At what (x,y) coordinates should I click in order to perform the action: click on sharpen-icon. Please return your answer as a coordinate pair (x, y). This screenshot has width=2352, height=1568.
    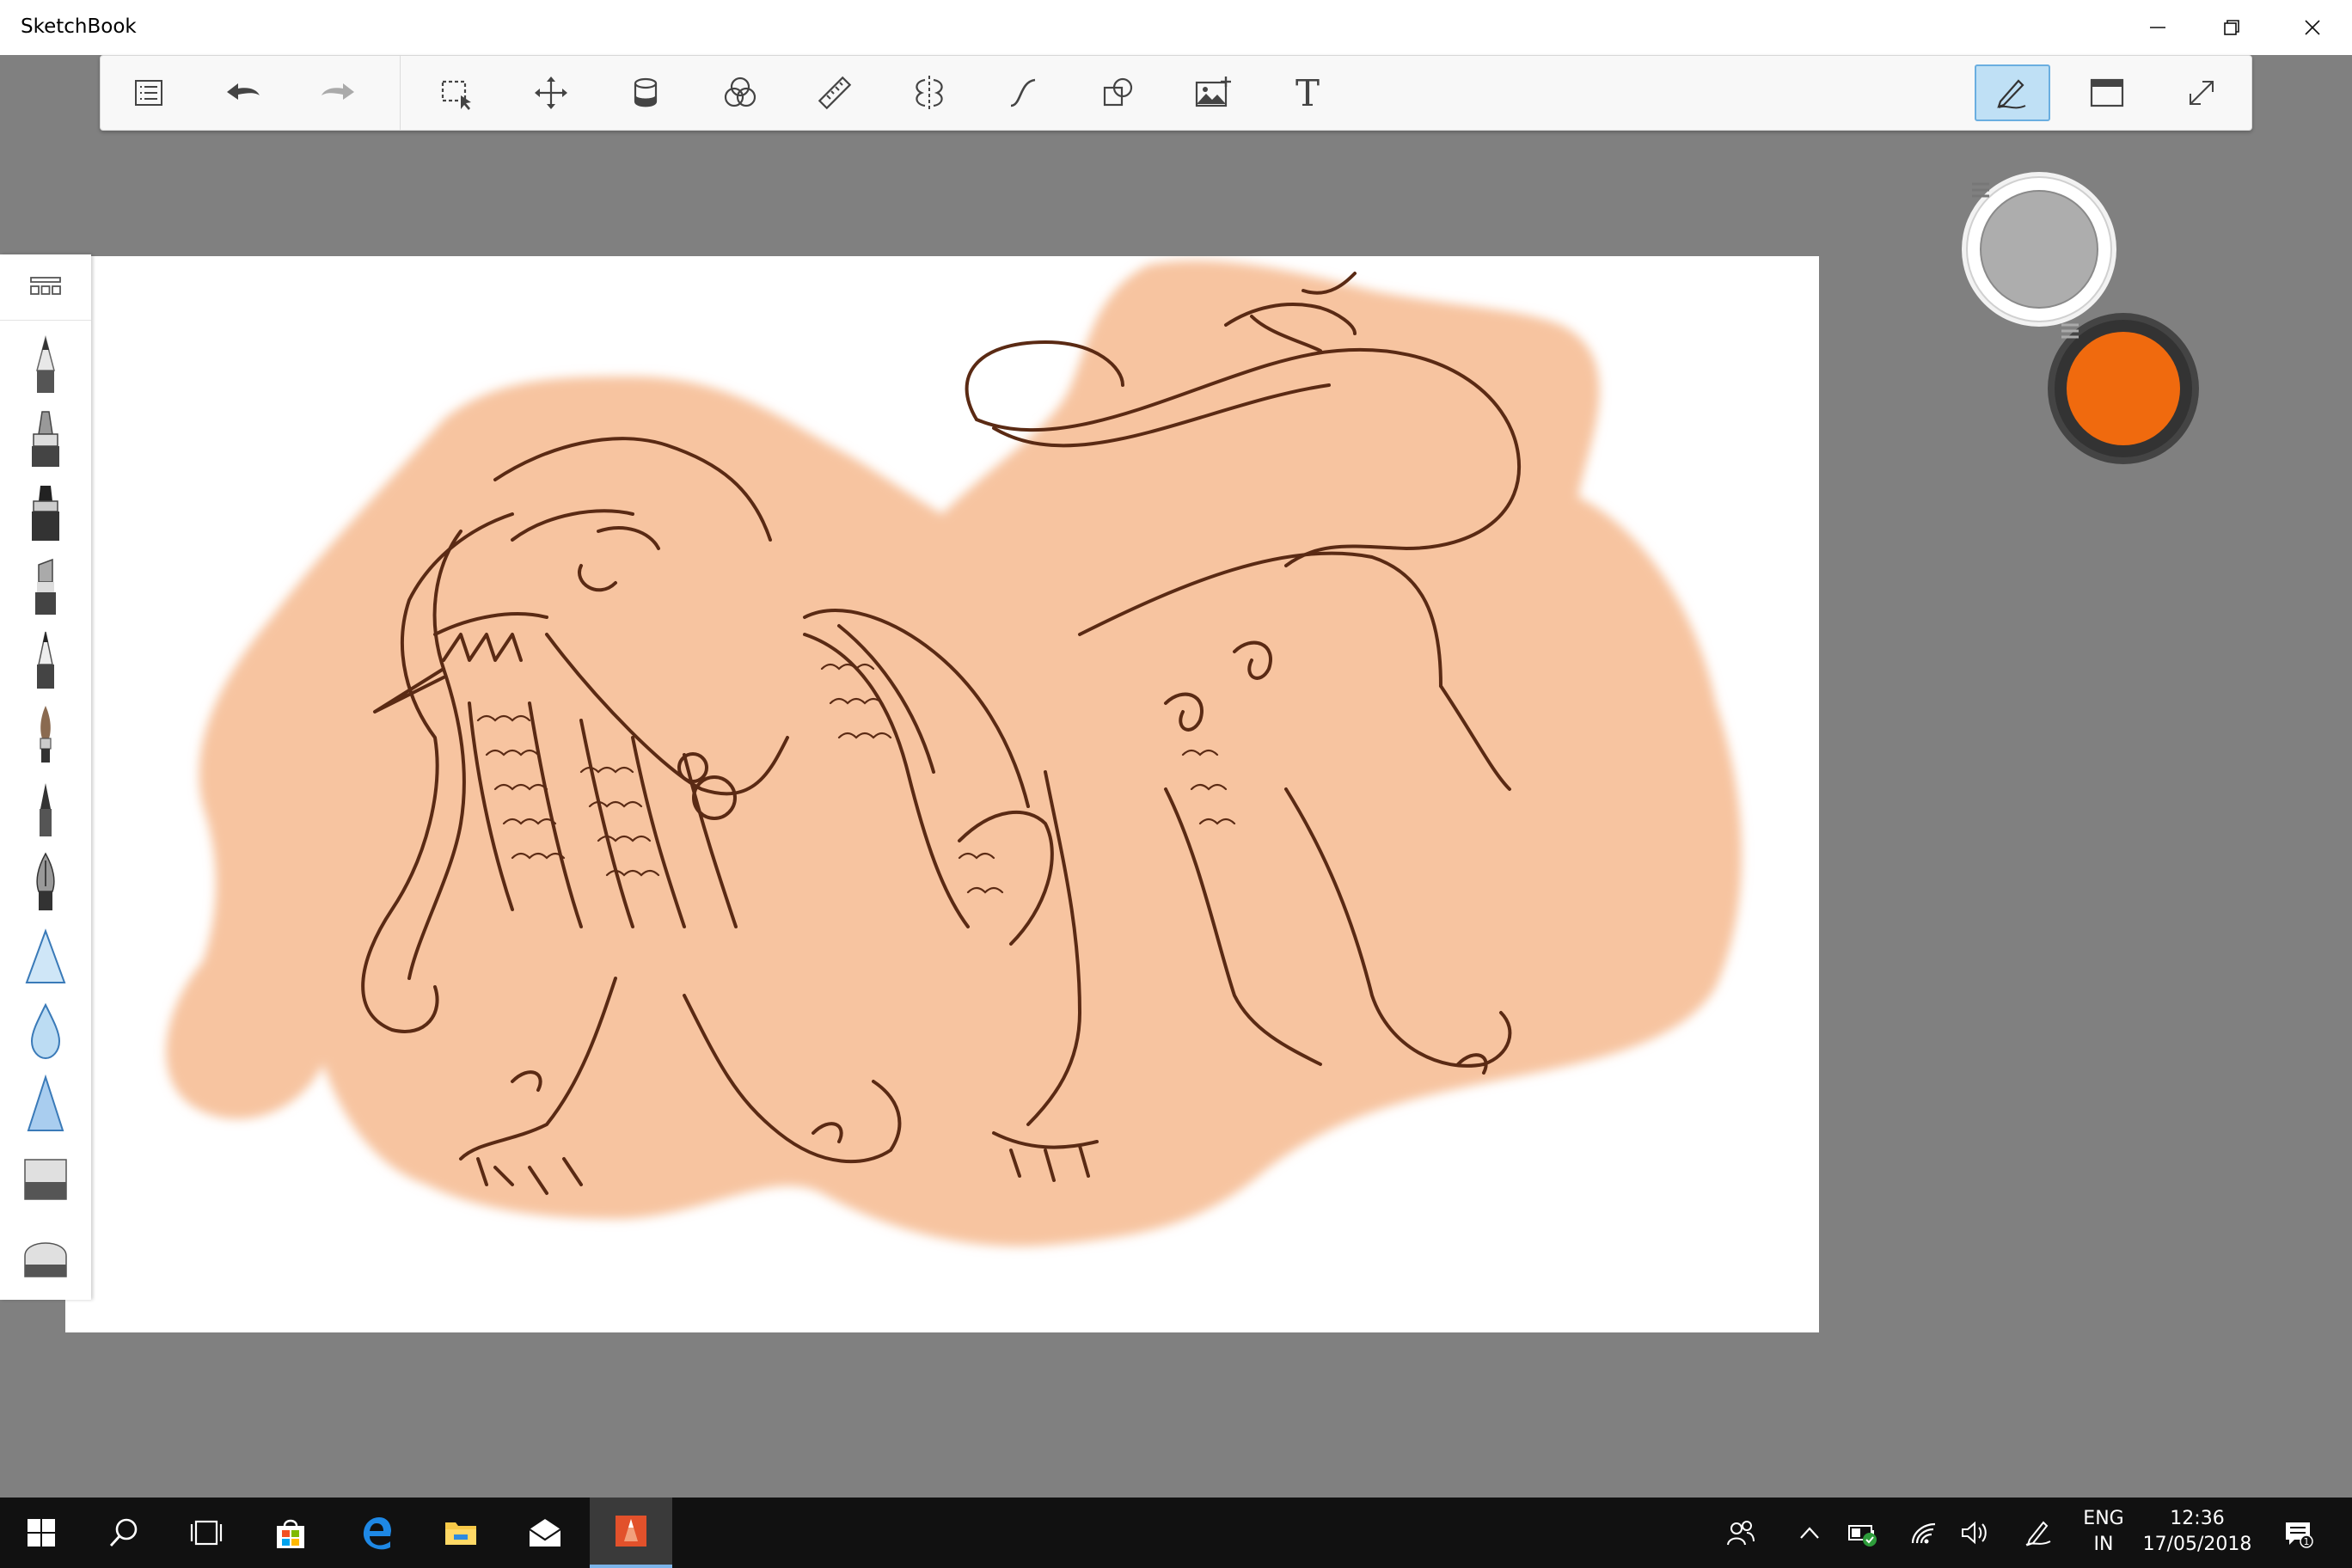
    Looking at the image, I should click on (45, 1102).